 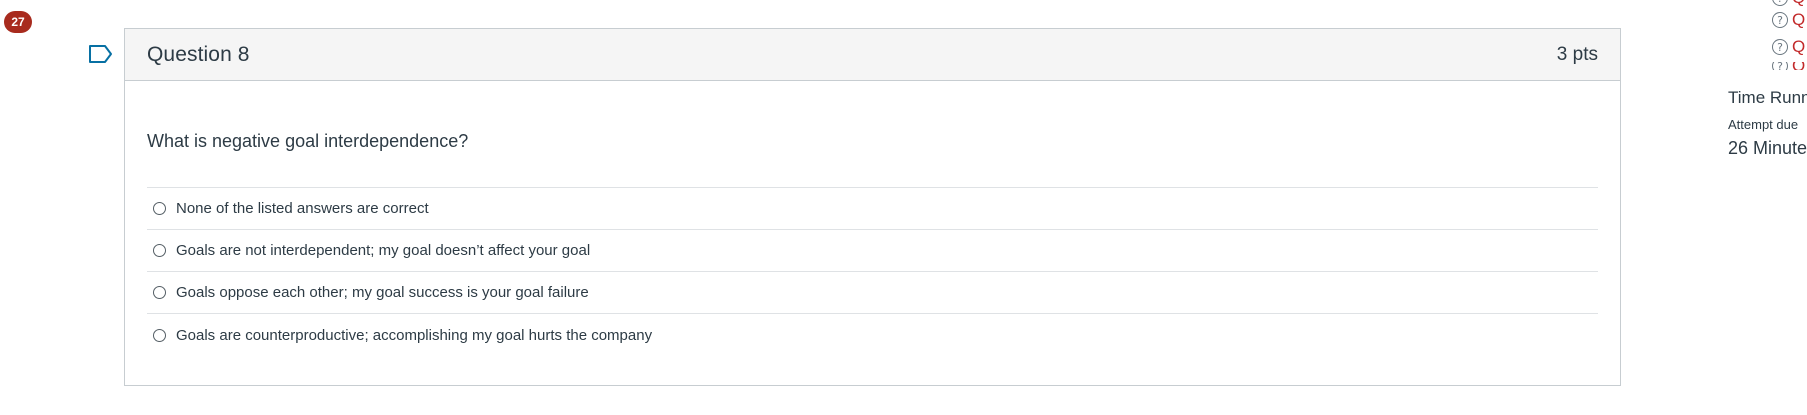 What do you see at coordinates (308, 141) in the screenshot?
I see `question-text: What is negative goal interdependence?` at bounding box center [308, 141].